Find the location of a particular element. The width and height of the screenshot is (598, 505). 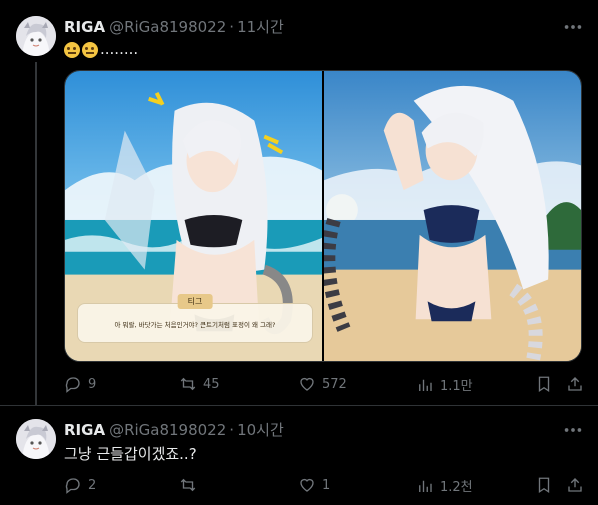

game-dialog-box: 티그 아 뭐랄, 바닷가는 처음인거야? 큰트기처럼 표정이 왜 그래? is located at coordinates (195, 318).